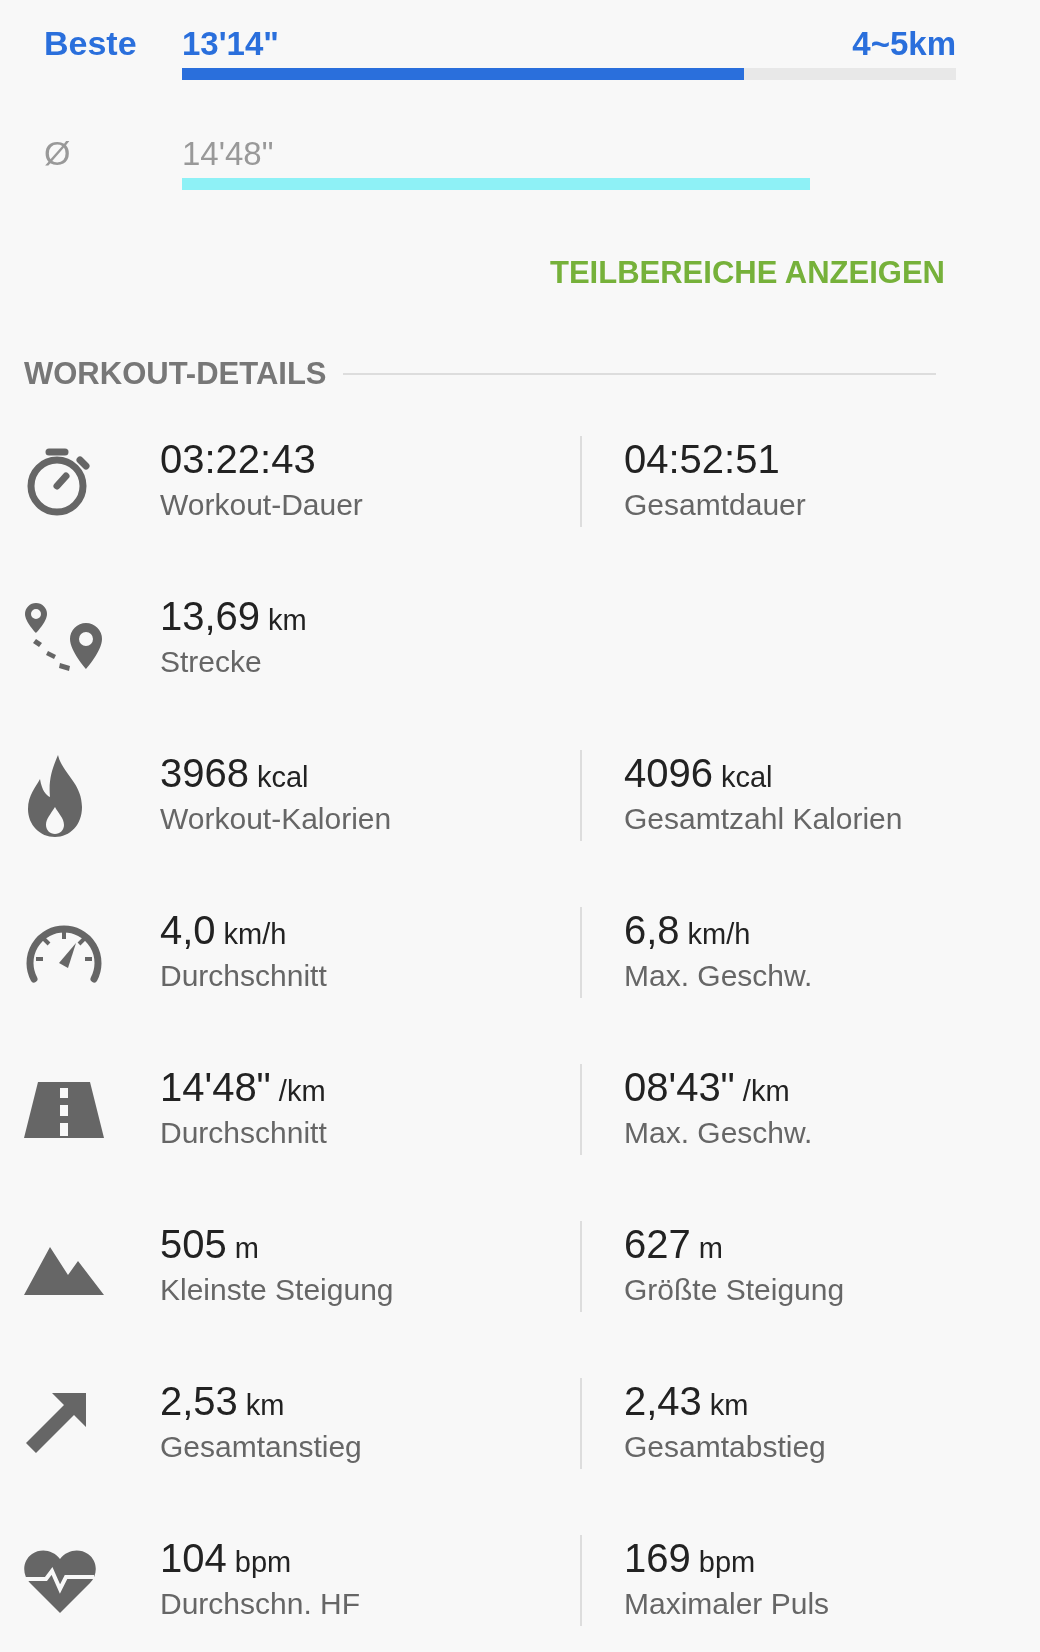 The image size is (1040, 1652). Describe the element at coordinates (674, 1244) in the screenshot. I see `metric-value: 627 m` at that location.